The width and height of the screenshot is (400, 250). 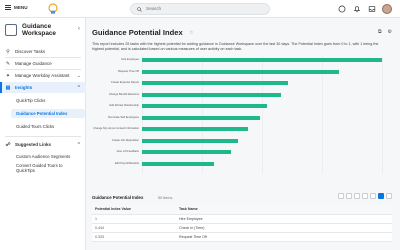 What do you see at coordinates (191, 33) in the screenshot?
I see `star-icon: ☆` at bounding box center [191, 33].